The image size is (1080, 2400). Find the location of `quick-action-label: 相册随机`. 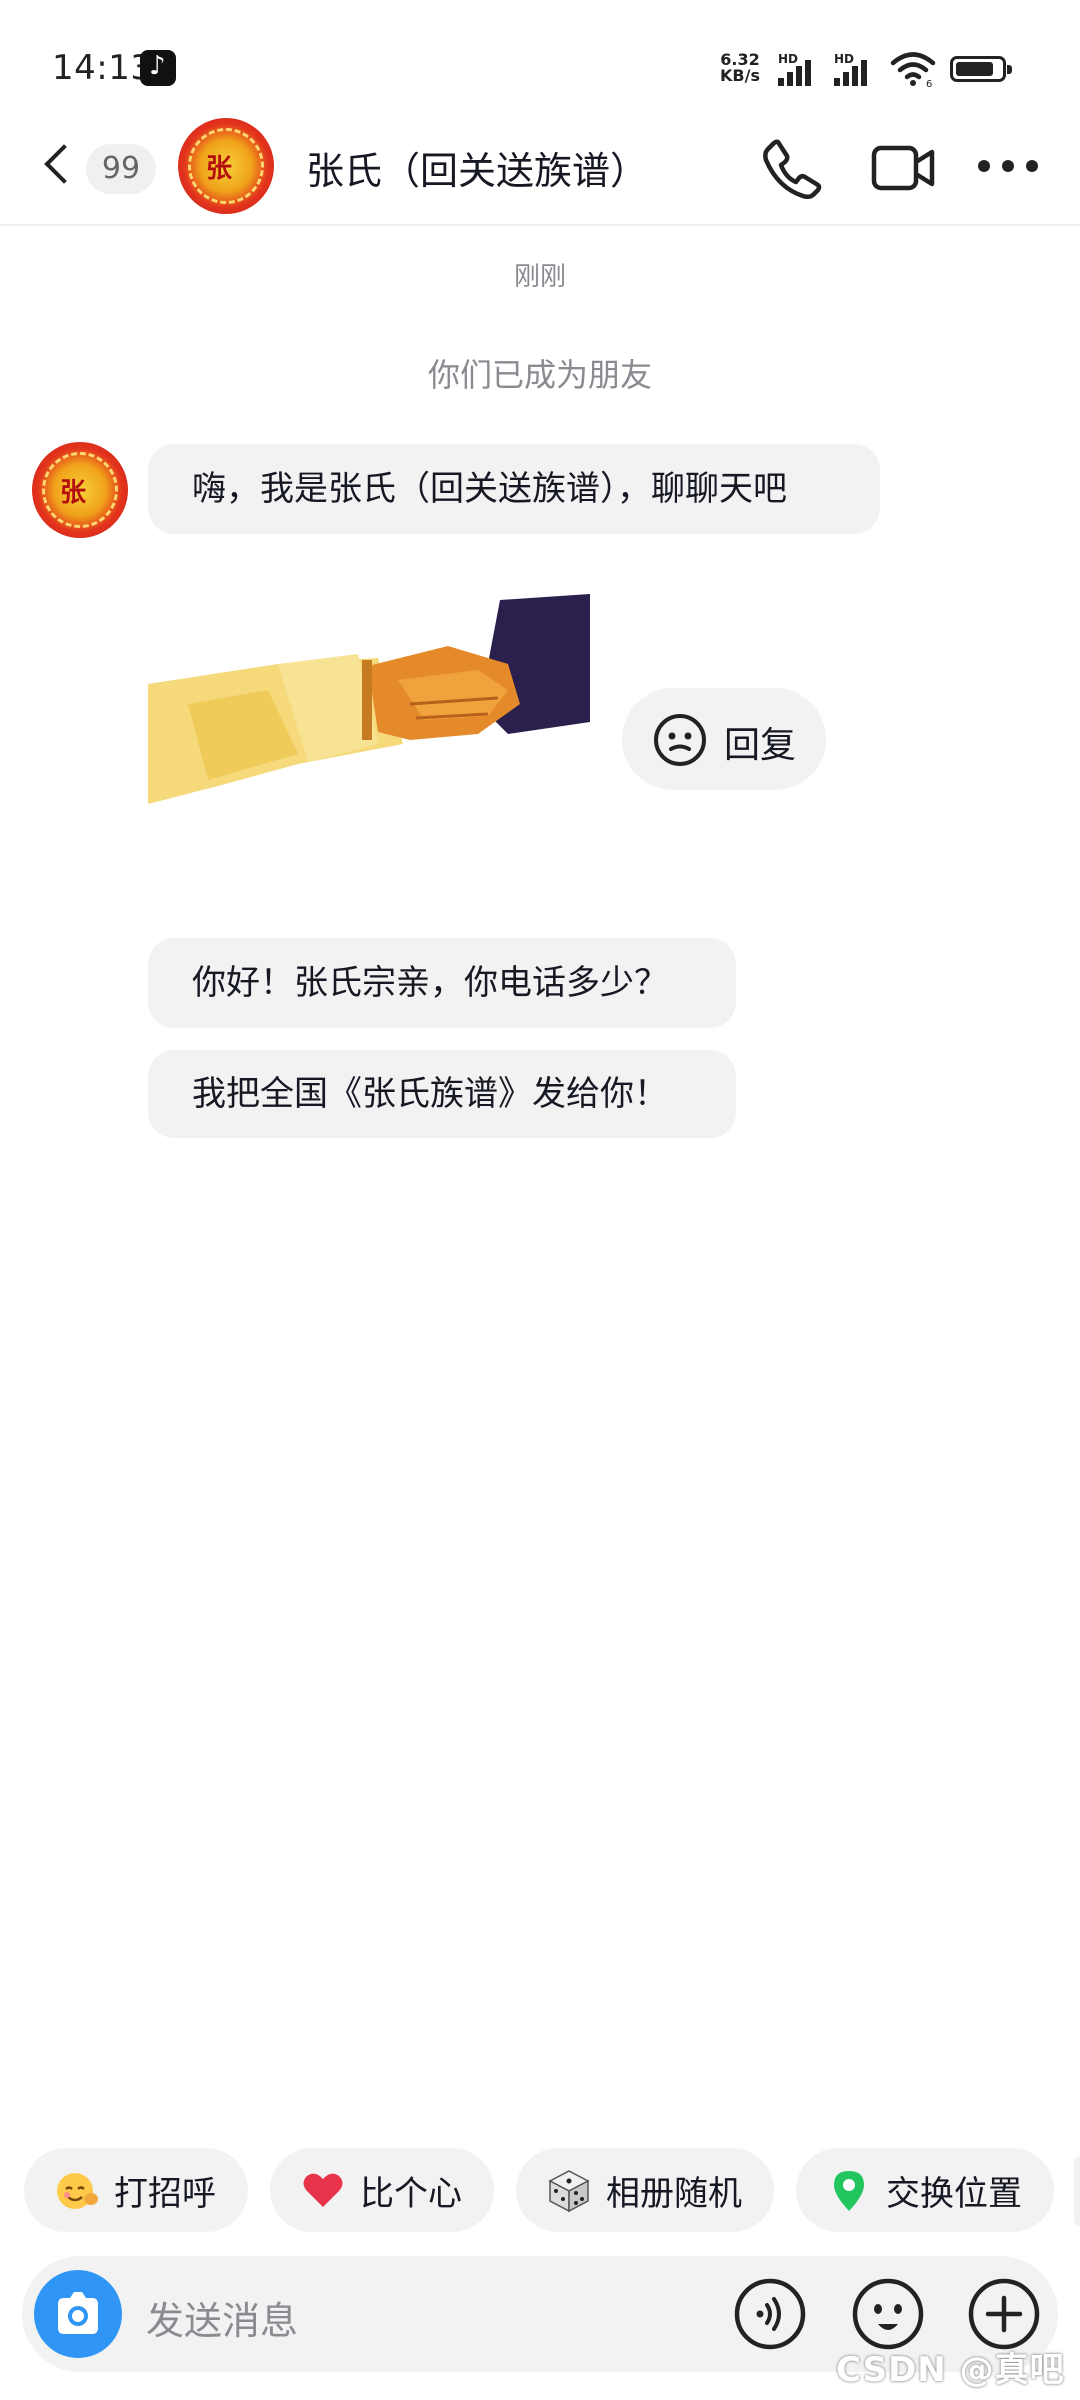

quick-action-label: 相册随机 is located at coordinates (674, 2193).